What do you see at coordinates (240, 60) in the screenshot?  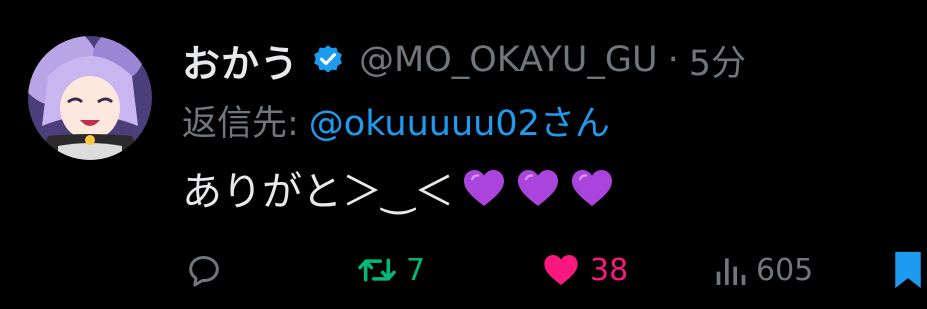 I see `display-name: おかう` at bounding box center [240, 60].